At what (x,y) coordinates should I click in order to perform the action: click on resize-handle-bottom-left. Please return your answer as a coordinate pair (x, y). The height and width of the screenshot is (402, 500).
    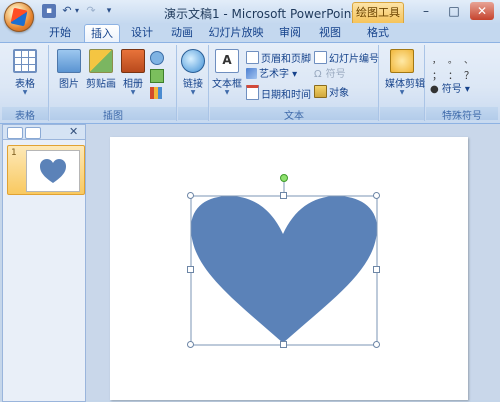
    Looking at the image, I should click on (190, 344).